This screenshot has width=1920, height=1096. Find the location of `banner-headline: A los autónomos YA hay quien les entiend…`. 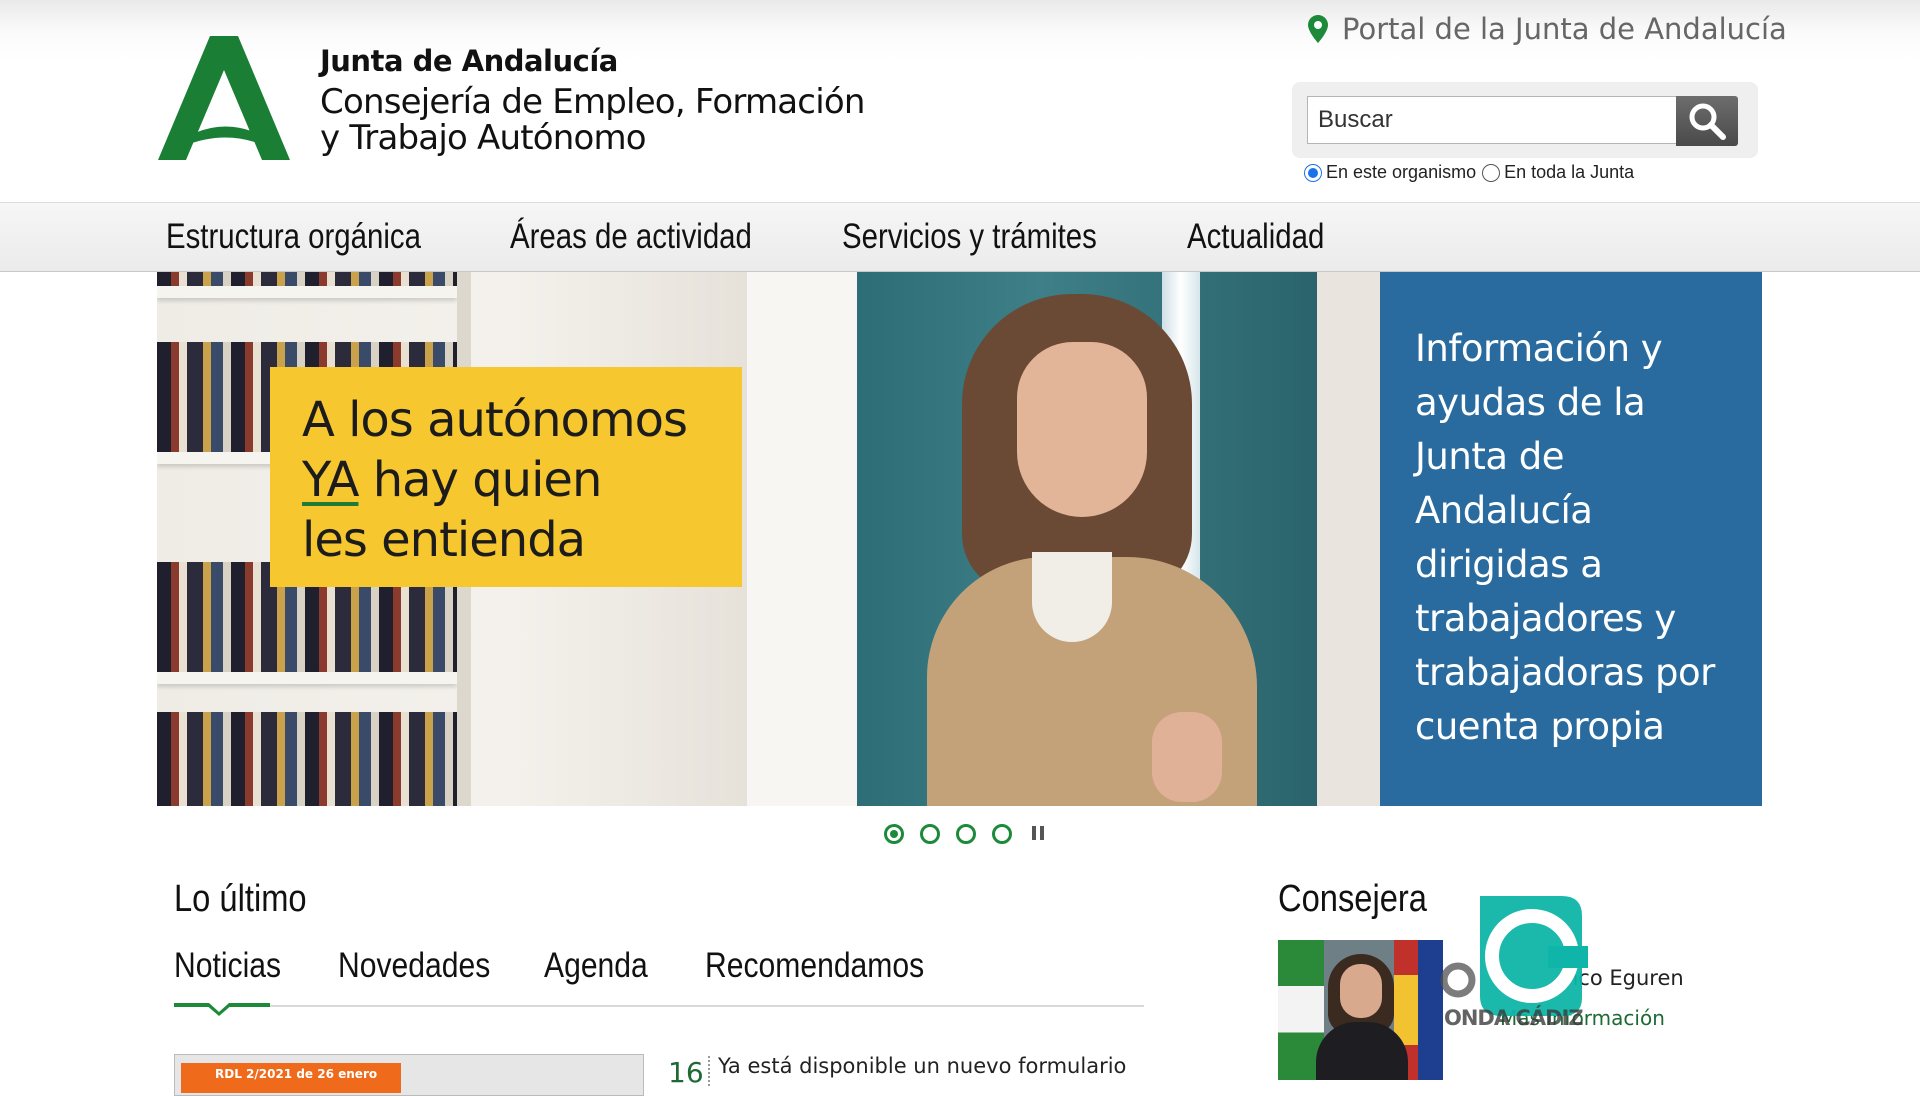

banner-headline: A los autónomos YA hay quien les entiend… is located at coordinates (495, 480).